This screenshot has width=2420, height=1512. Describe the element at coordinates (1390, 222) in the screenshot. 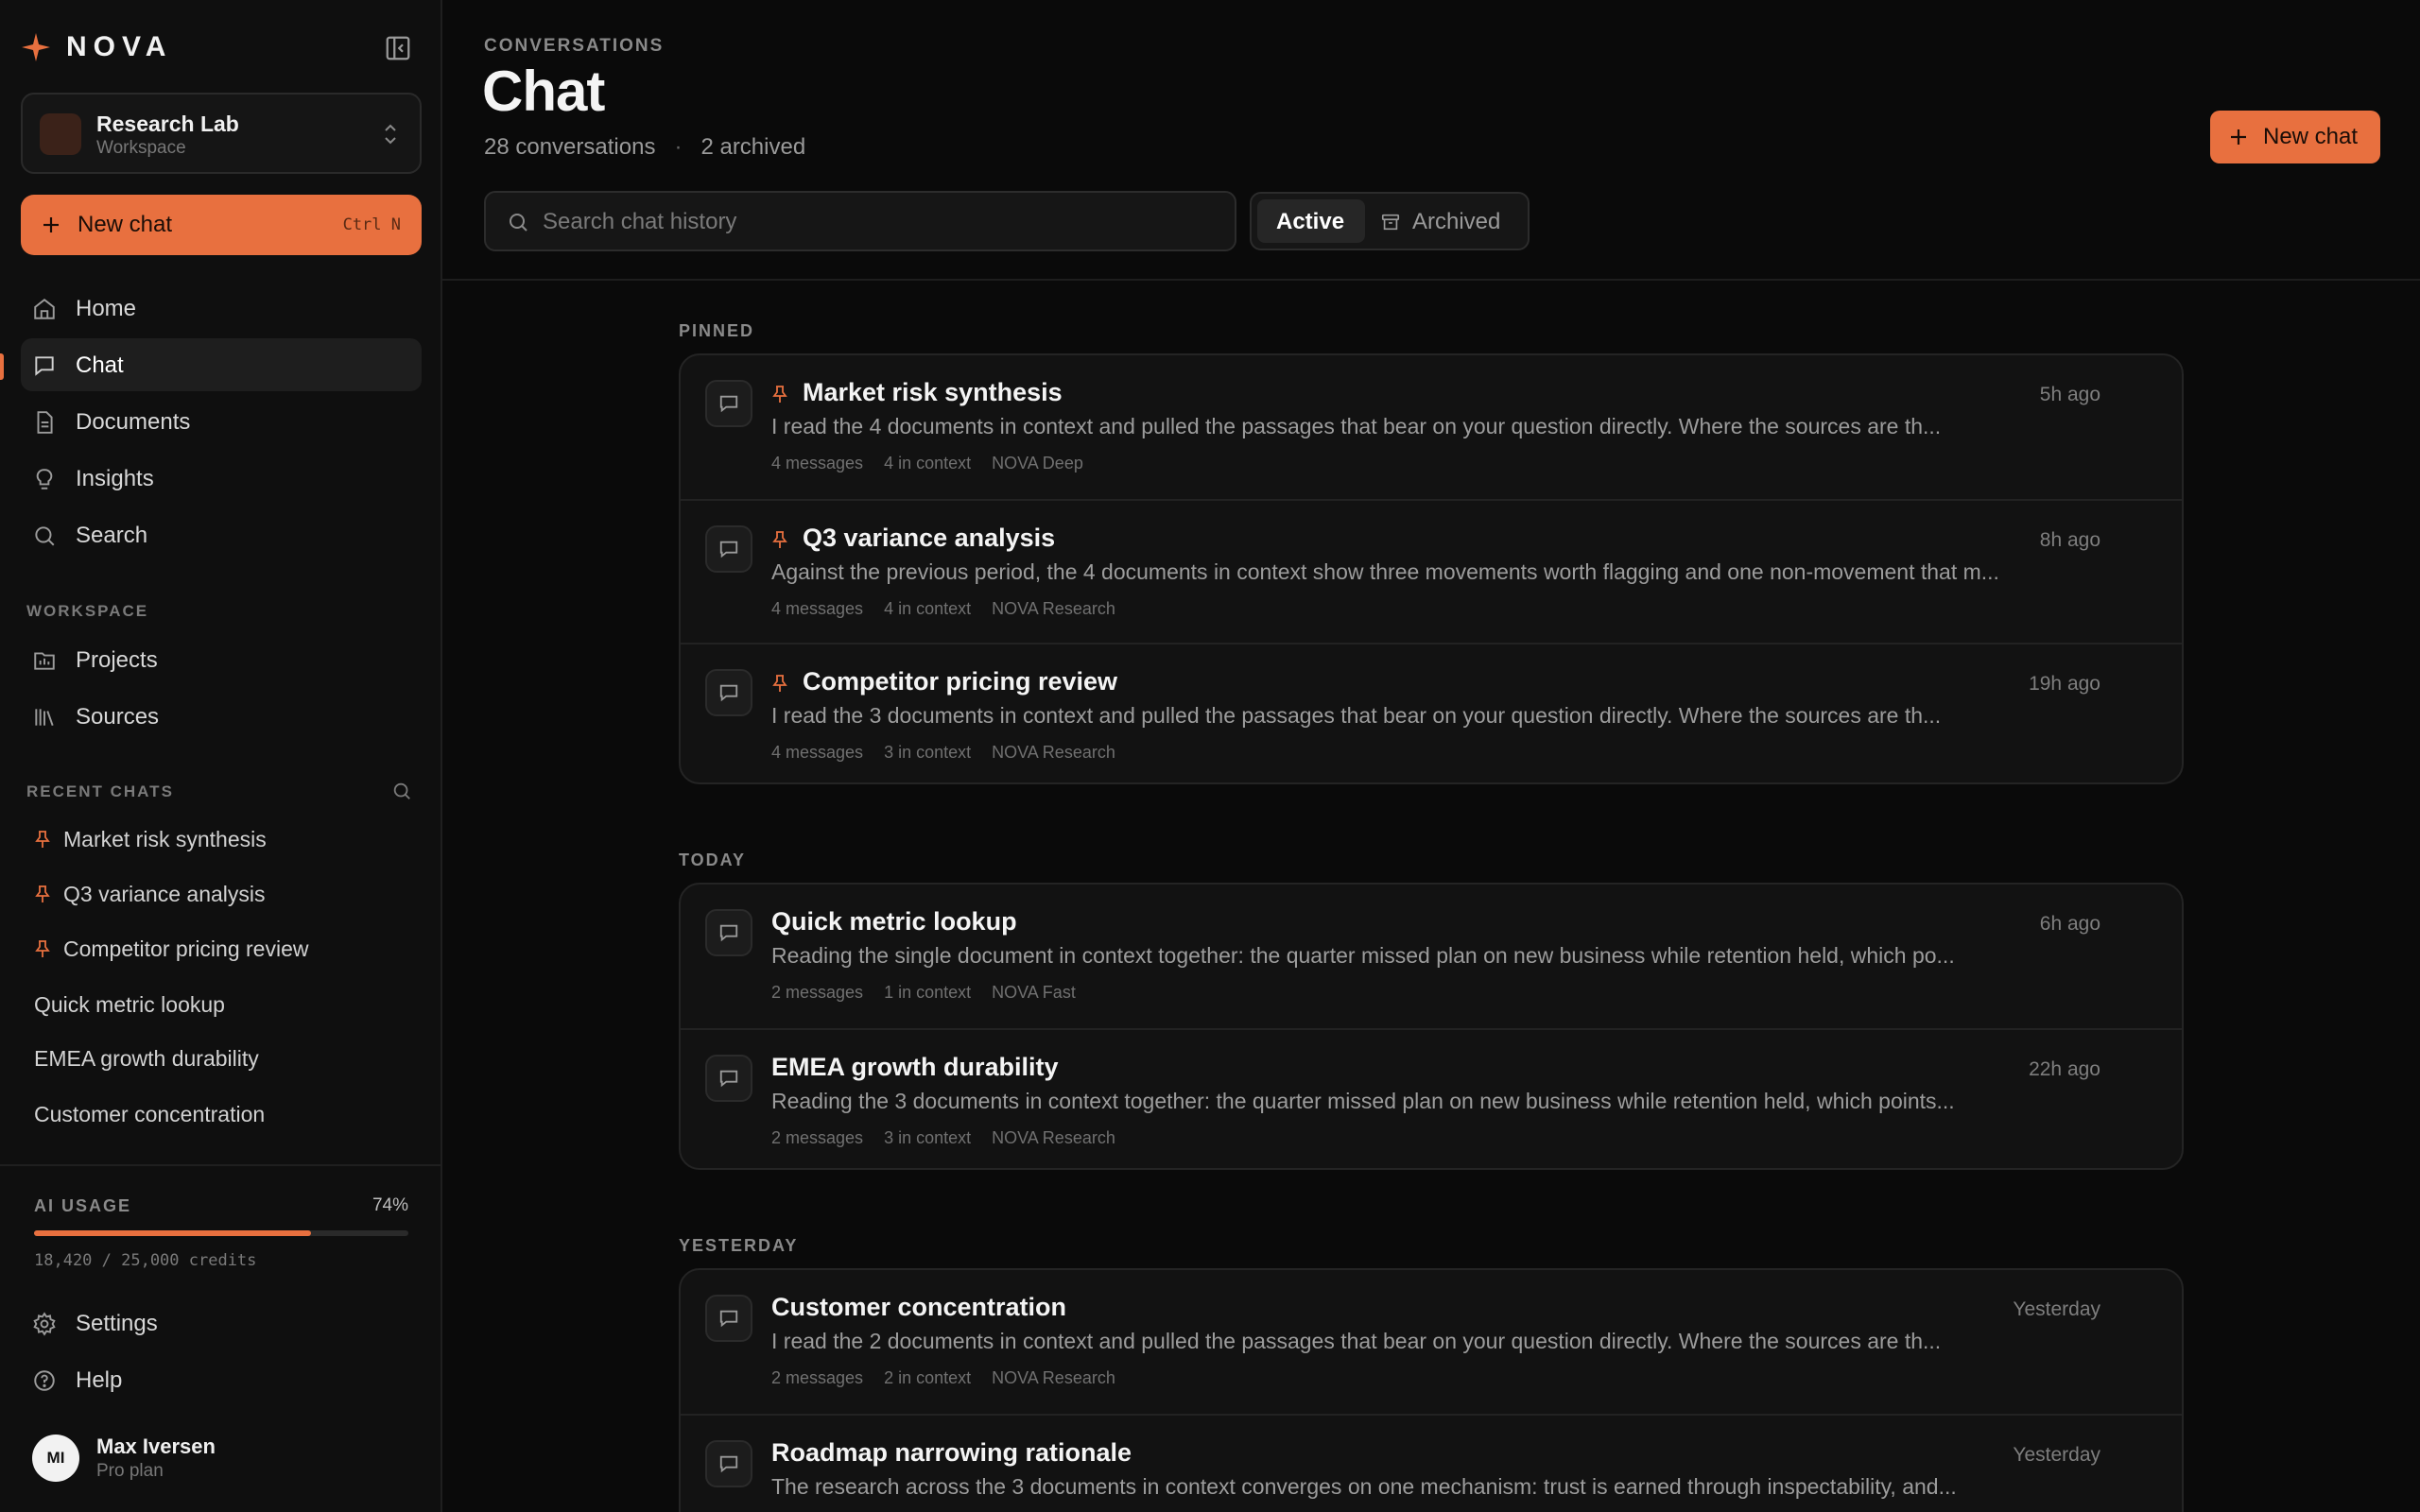

I see `archive-icon` at that location.